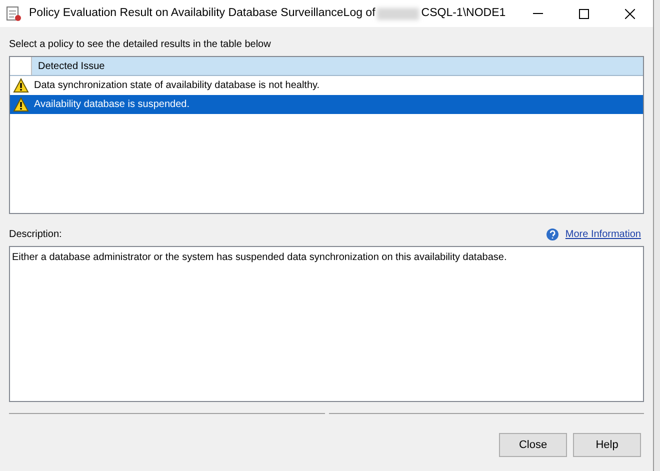  What do you see at coordinates (140, 45) in the screenshot?
I see `instruction-text: Select a policy to see the detailed results in the table below` at bounding box center [140, 45].